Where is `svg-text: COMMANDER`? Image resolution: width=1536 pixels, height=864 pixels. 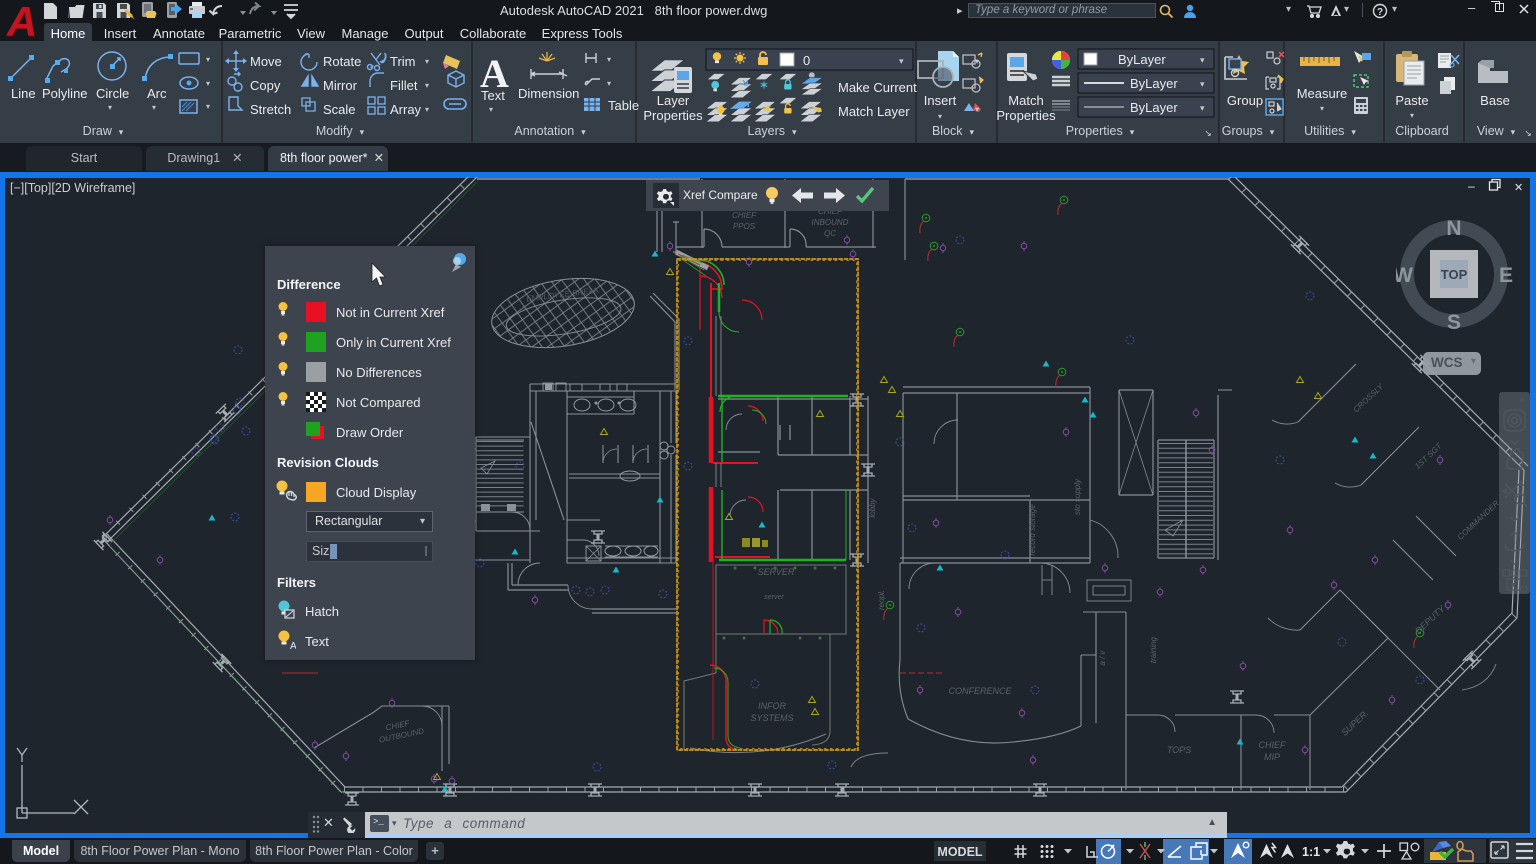
svg-text: COMMANDER is located at coordinates (1478, 520).